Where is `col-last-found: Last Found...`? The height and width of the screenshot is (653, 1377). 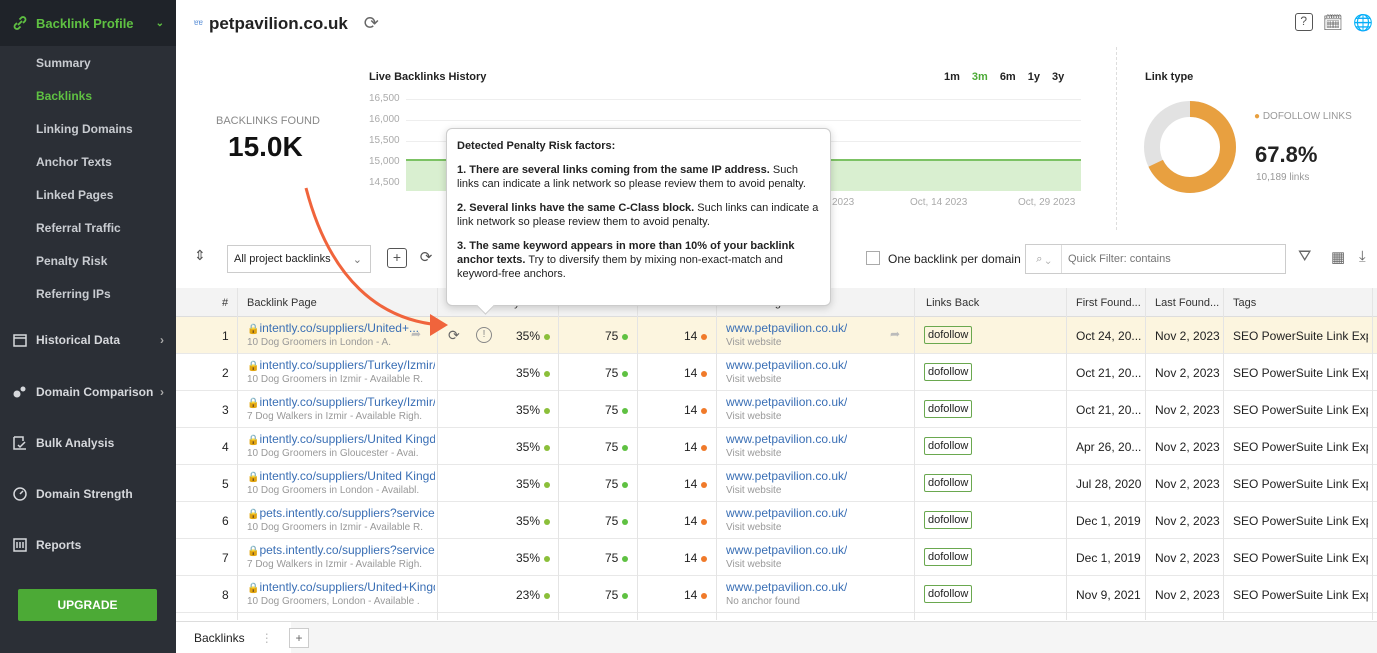 col-last-found: Last Found... is located at coordinates (1187, 303).